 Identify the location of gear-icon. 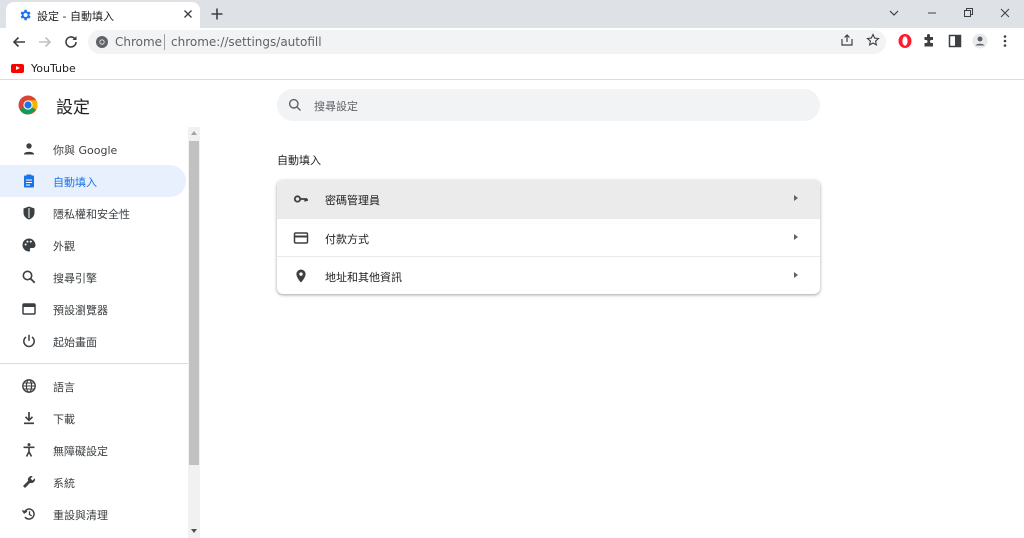
(25, 15).